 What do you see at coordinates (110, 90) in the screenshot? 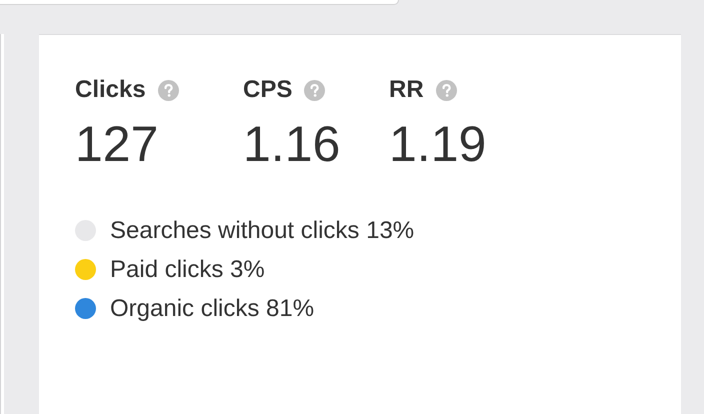
I see `metric-label: Clicks` at bounding box center [110, 90].